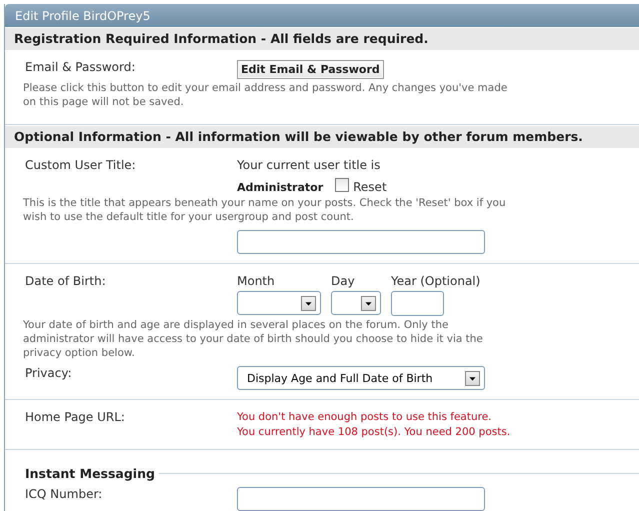  Describe the element at coordinates (264, 210) in the screenshot. I see `field-description: This is the title that appears beneath your name on your posts. Check the 'Reset' box if you wish to use the default title for your usergroup and post count.` at that location.